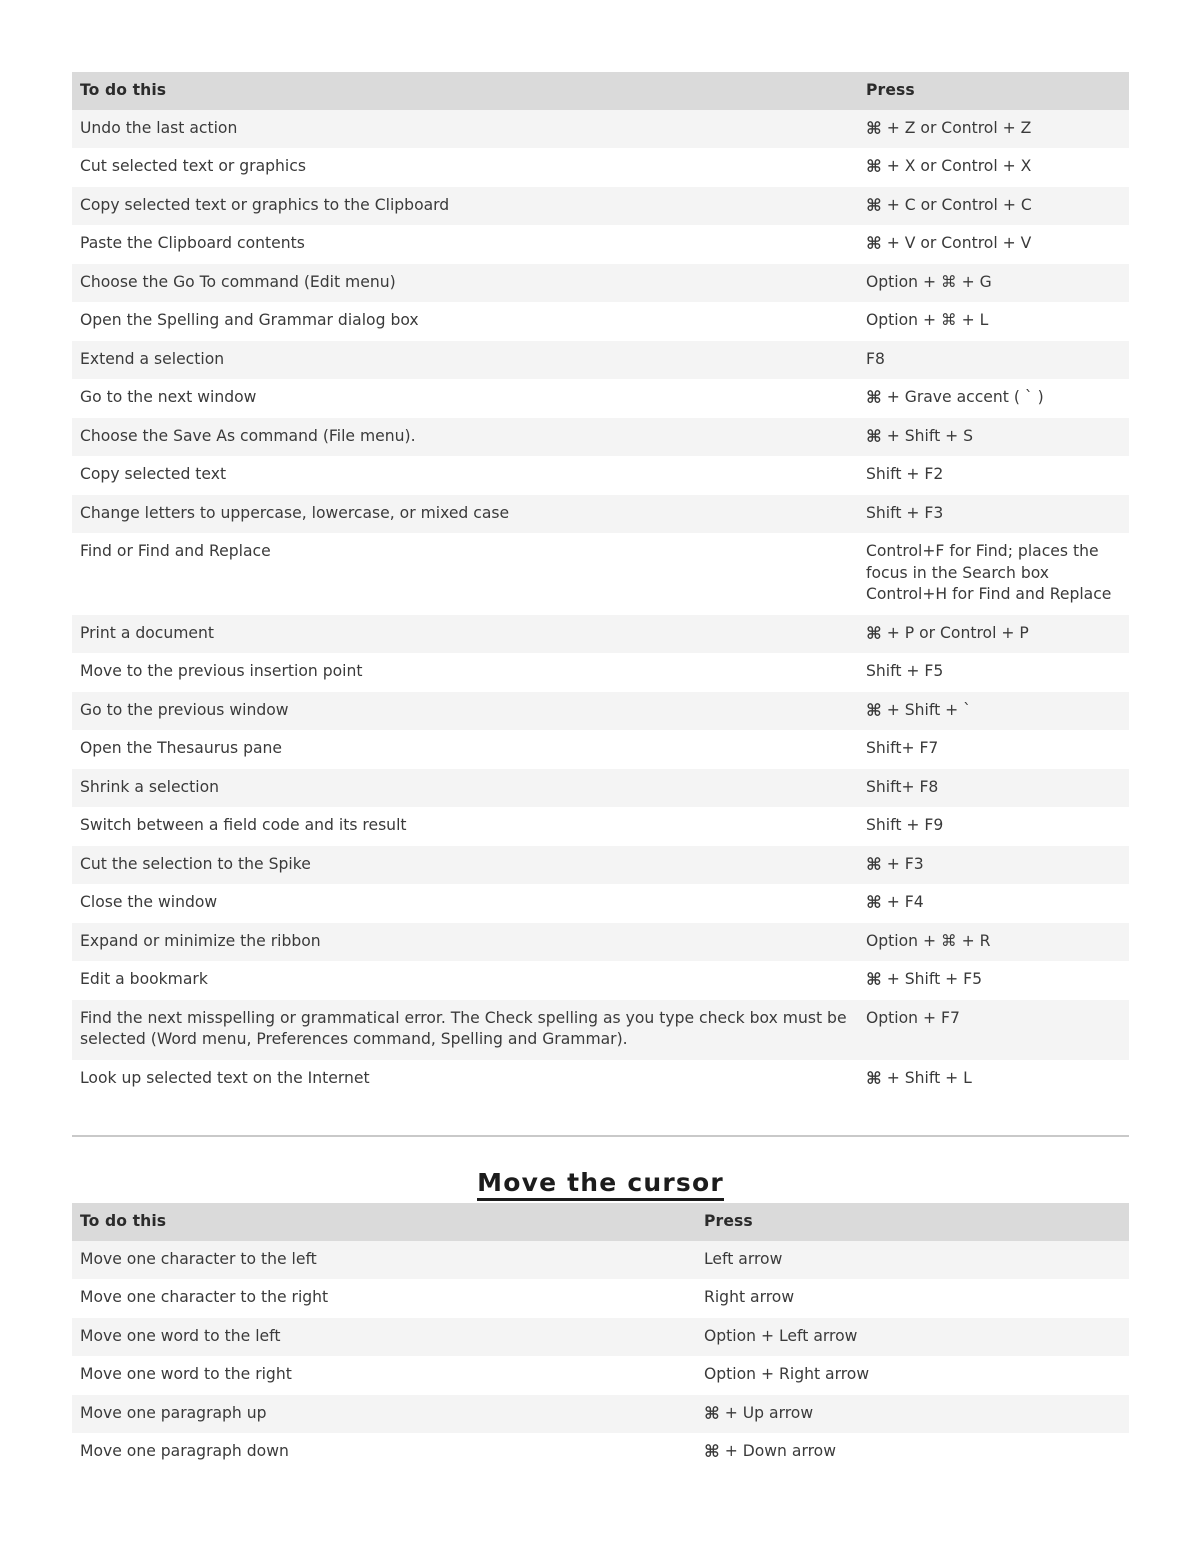  Describe the element at coordinates (743, 1258) in the screenshot. I see `row-shortcut-cell: Left arrow` at that location.